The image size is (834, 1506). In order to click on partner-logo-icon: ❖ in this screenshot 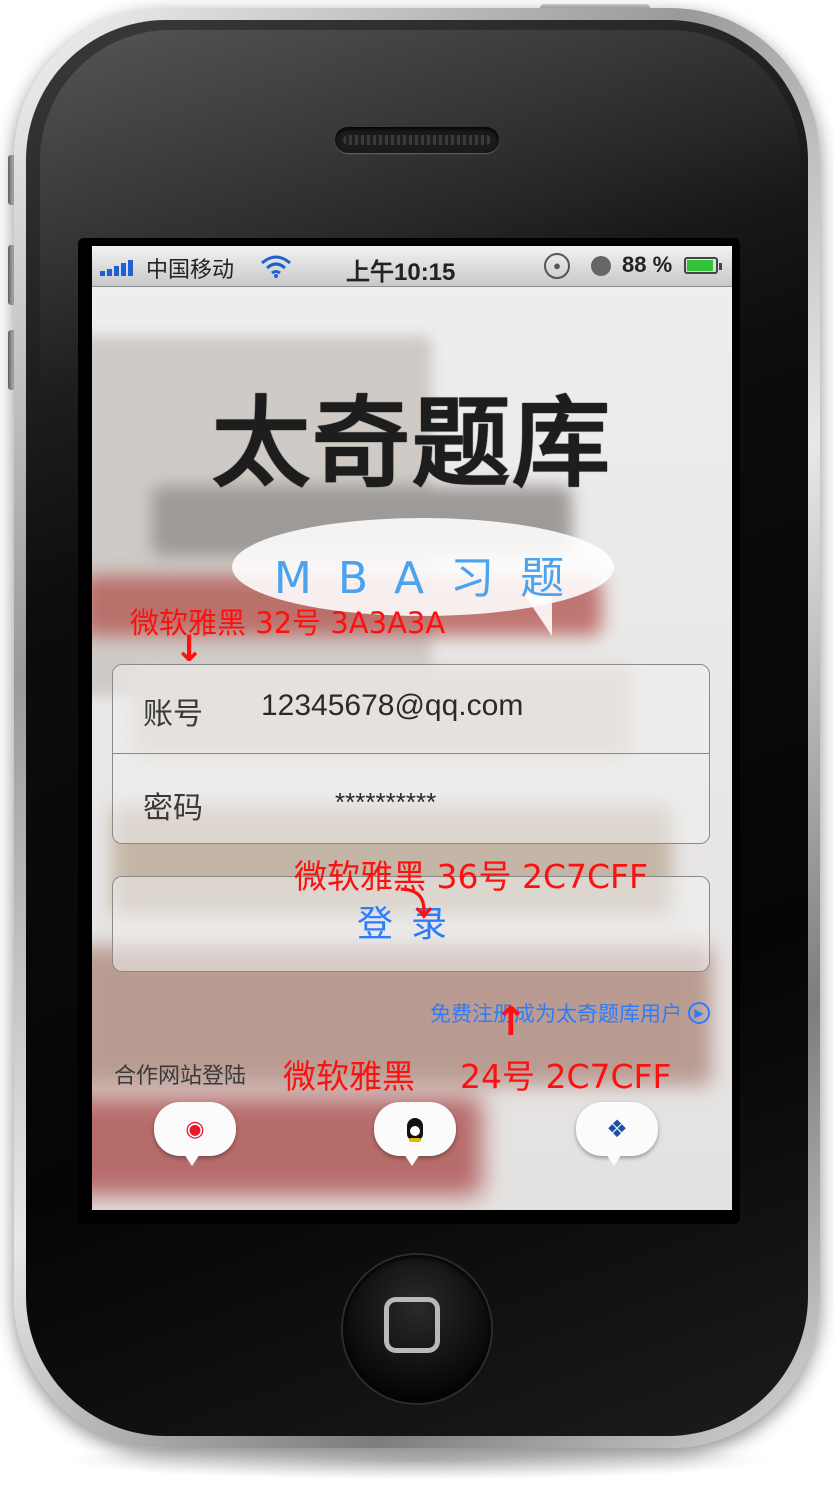, I will do `click(617, 1129)`.